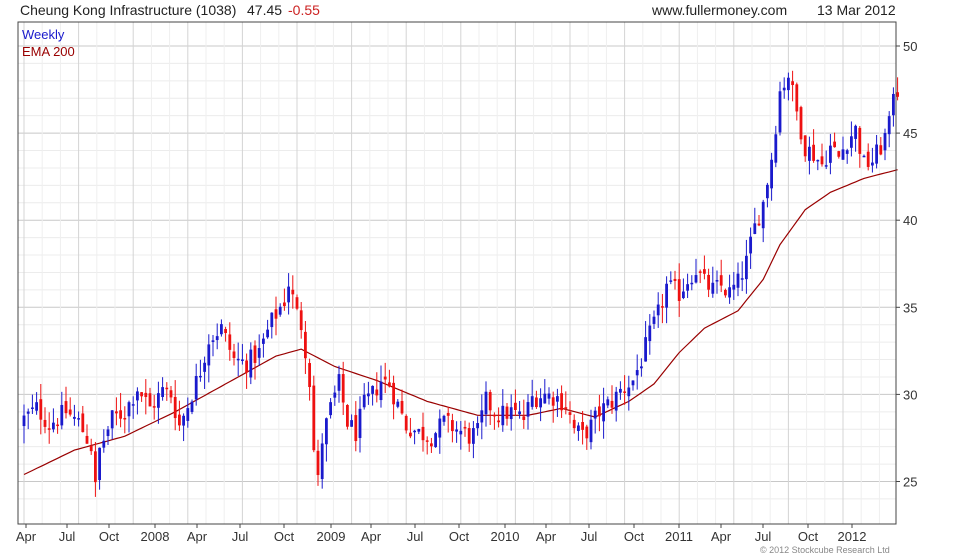 This screenshot has height=560, width=980. I want to click on legend: Weekly EMA 200, so click(48, 43).